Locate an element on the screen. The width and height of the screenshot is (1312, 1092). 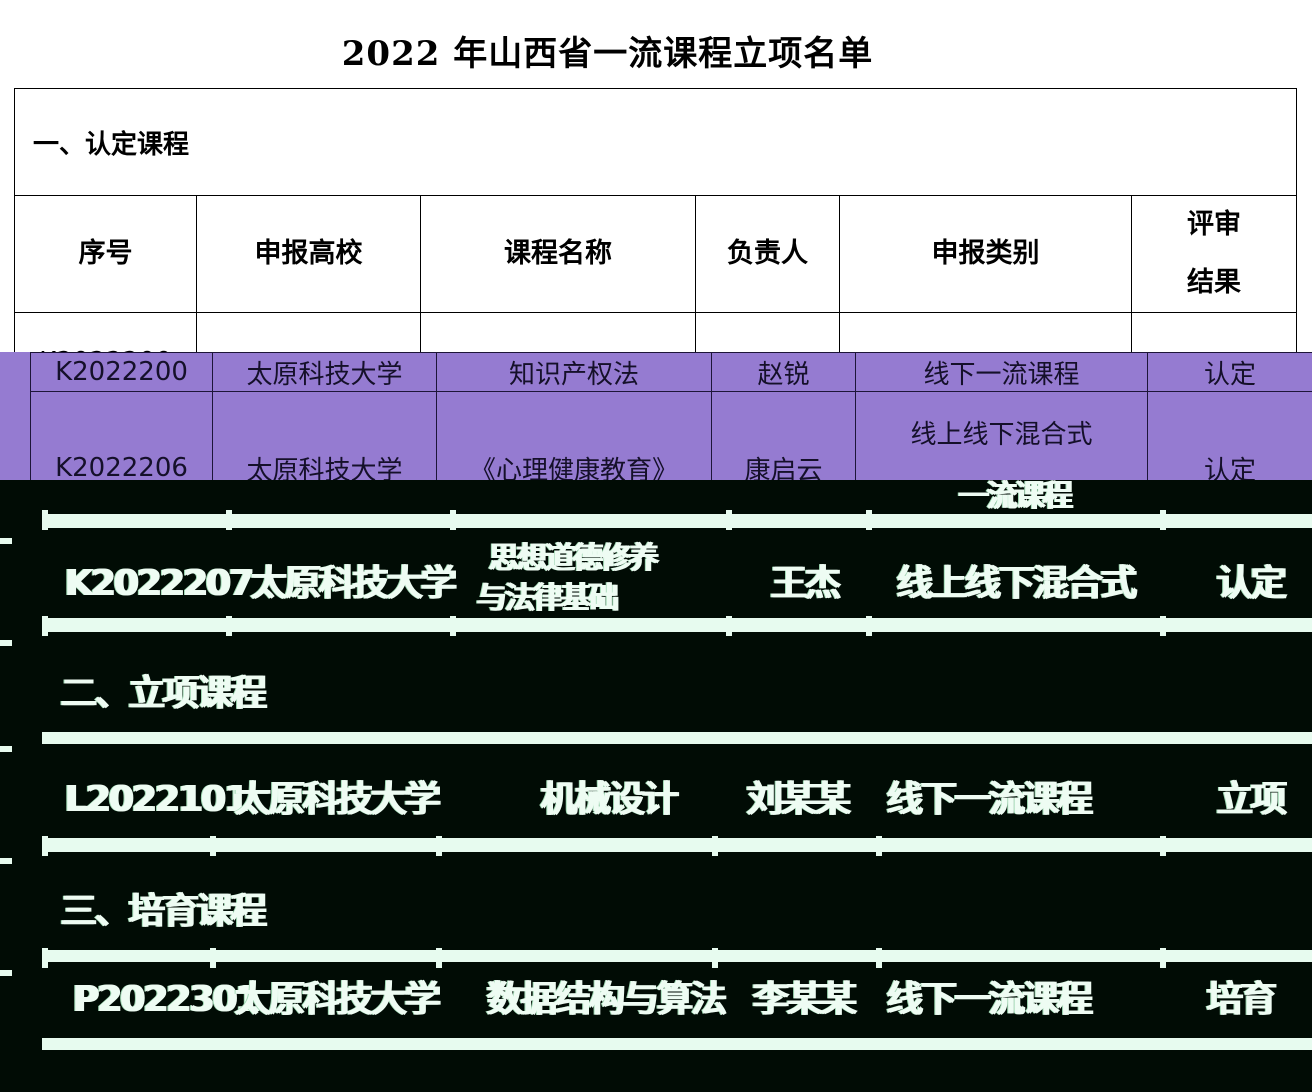
glitch-text: 思想道德修养 is located at coordinates (573, 558).